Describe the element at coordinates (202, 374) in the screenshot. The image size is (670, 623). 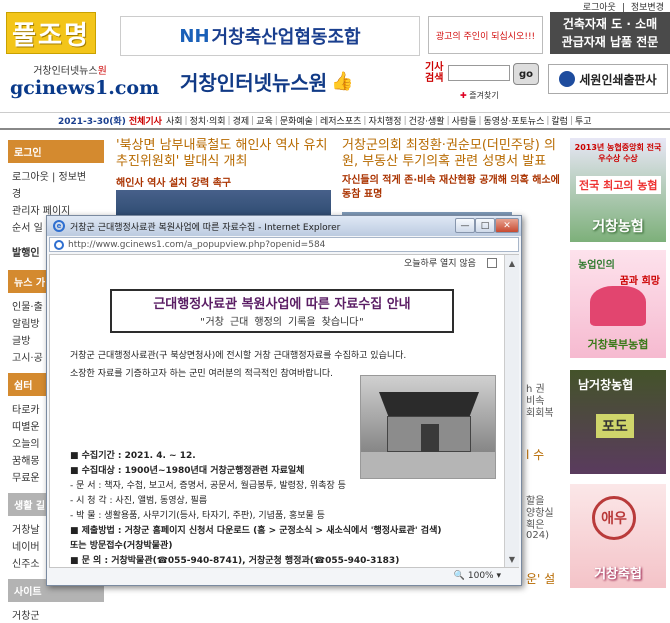
I see `intro-line: 소장한 자료를 기증하고자 하는 군민 여러분의 적극적인 참여바랍니다.` at that location.